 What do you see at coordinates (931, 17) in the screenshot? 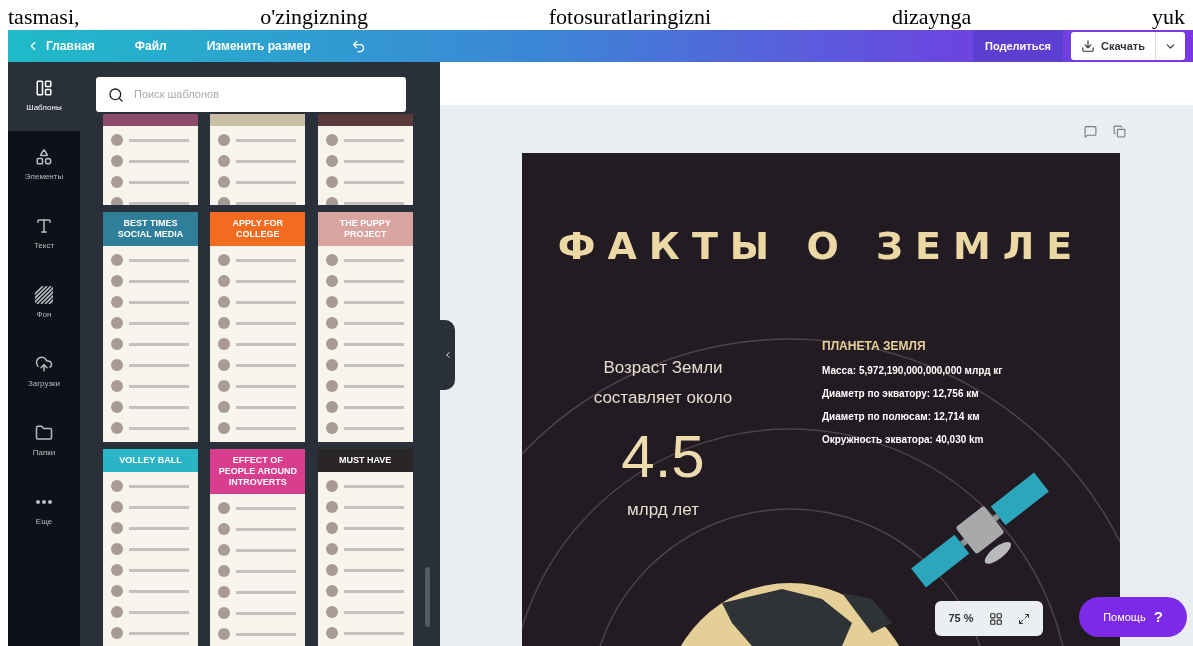
I see `document-word: dizaynga` at bounding box center [931, 17].